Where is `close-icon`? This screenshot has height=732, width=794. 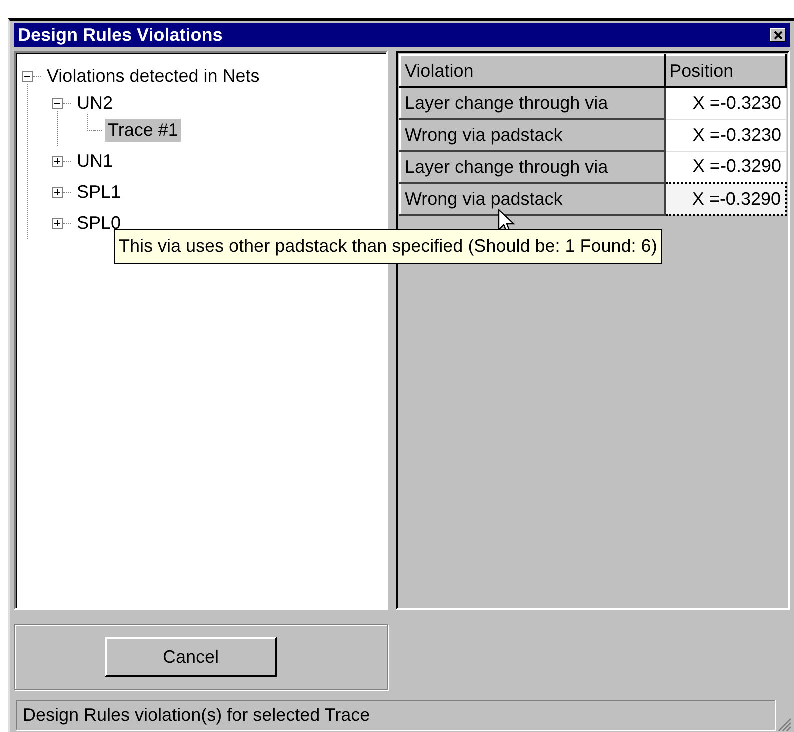 close-icon is located at coordinates (778, 35).